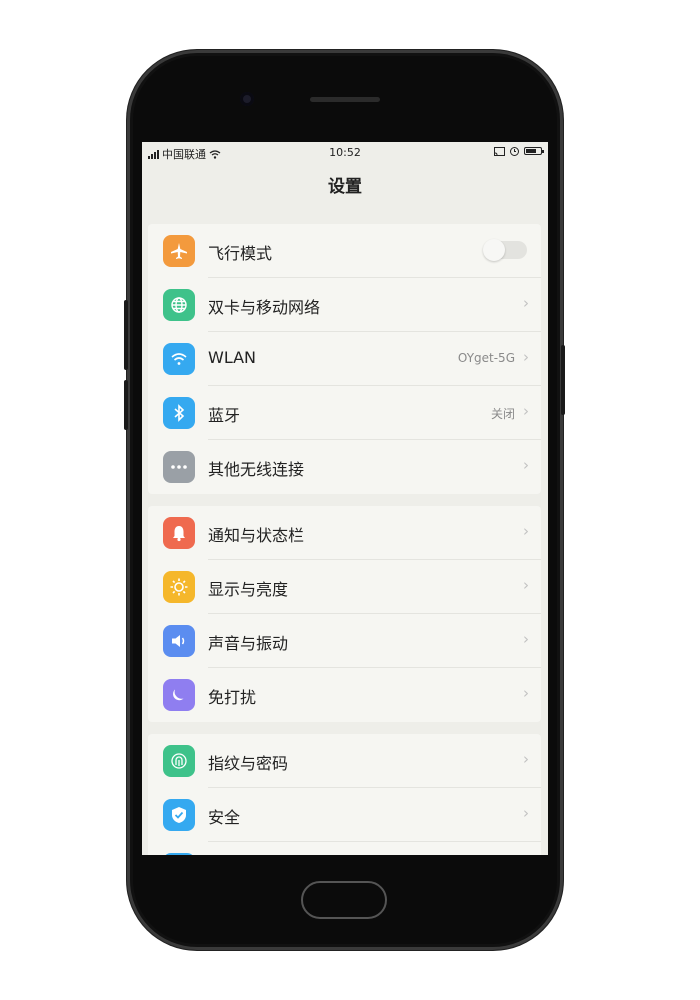  I want to click on settings-item-sound: 声音与振动 ›, so click(344, 641).